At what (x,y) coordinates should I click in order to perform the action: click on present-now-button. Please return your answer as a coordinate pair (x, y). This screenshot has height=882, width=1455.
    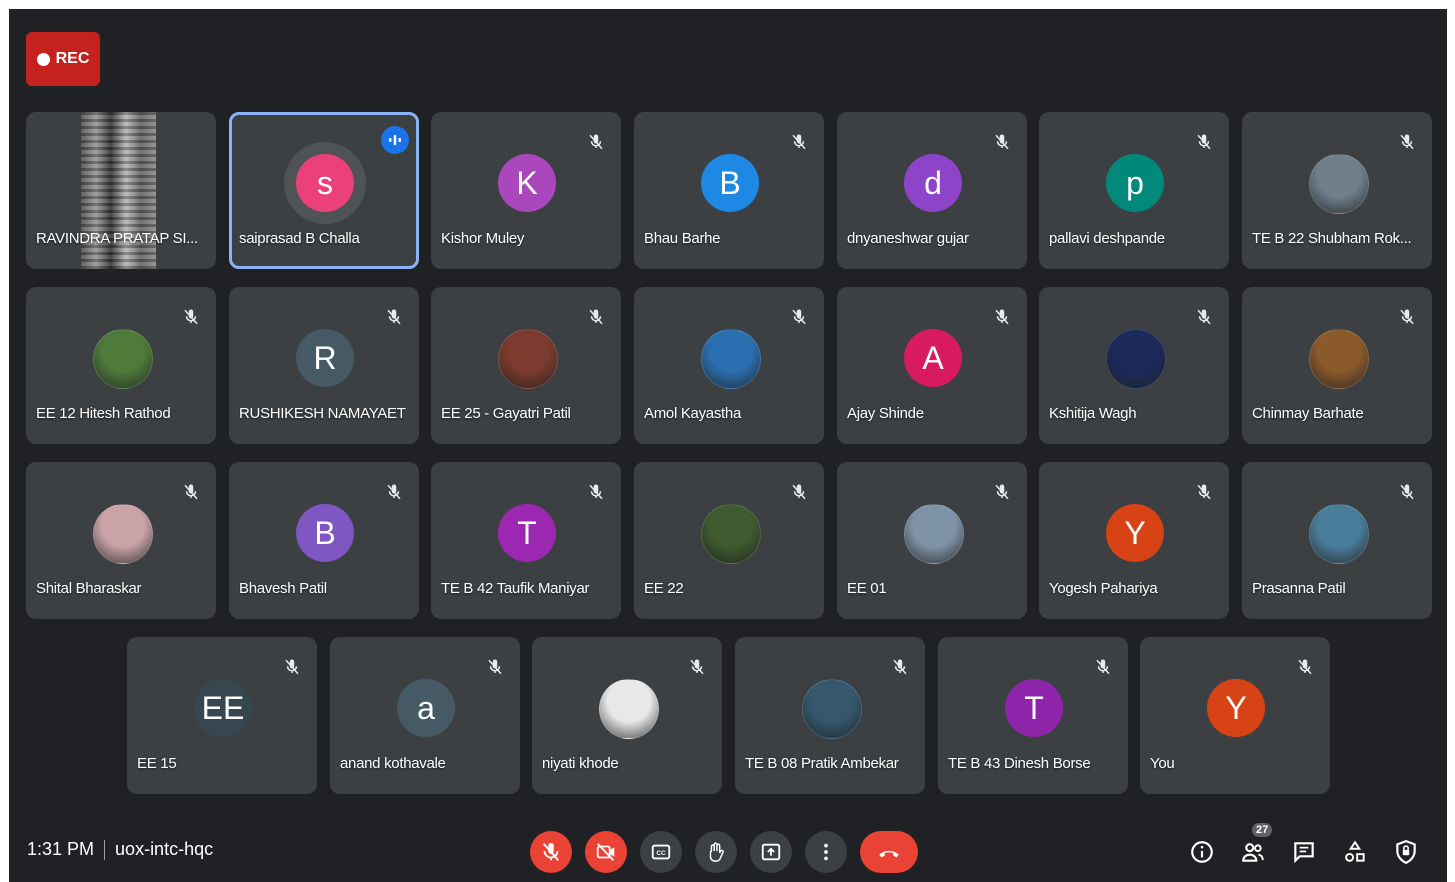
    Looking at the image, I should click on (771, 852).